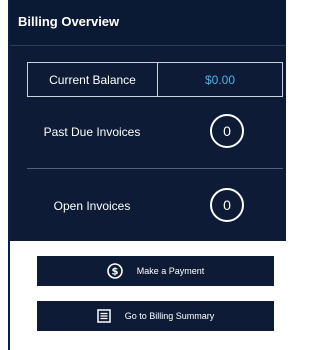  Describe the element at coordinates (69, 21) in the screenshot. I see `card-title: Billing Overview` at that location.